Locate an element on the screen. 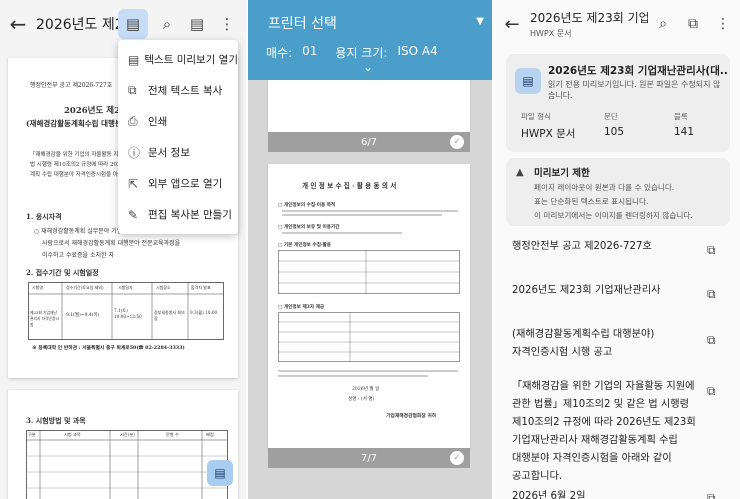  menu-item-open-external: ⇱ 외부 앱으로 열기 is located at coordinates (178, 183).